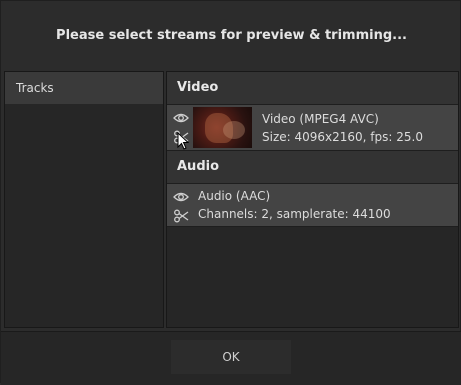  What do you see at coordinates (183, 141) in the screenshot?
I see `mouse-cursor-icon` at bounding box center [183, 141].